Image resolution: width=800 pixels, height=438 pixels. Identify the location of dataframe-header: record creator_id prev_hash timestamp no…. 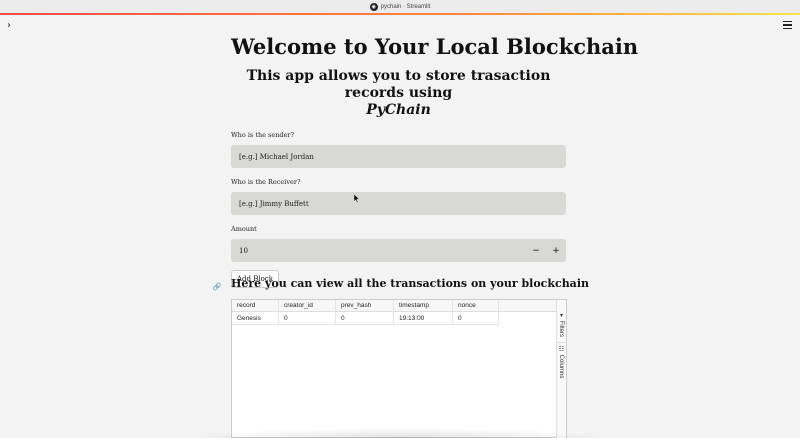
(395, 306).